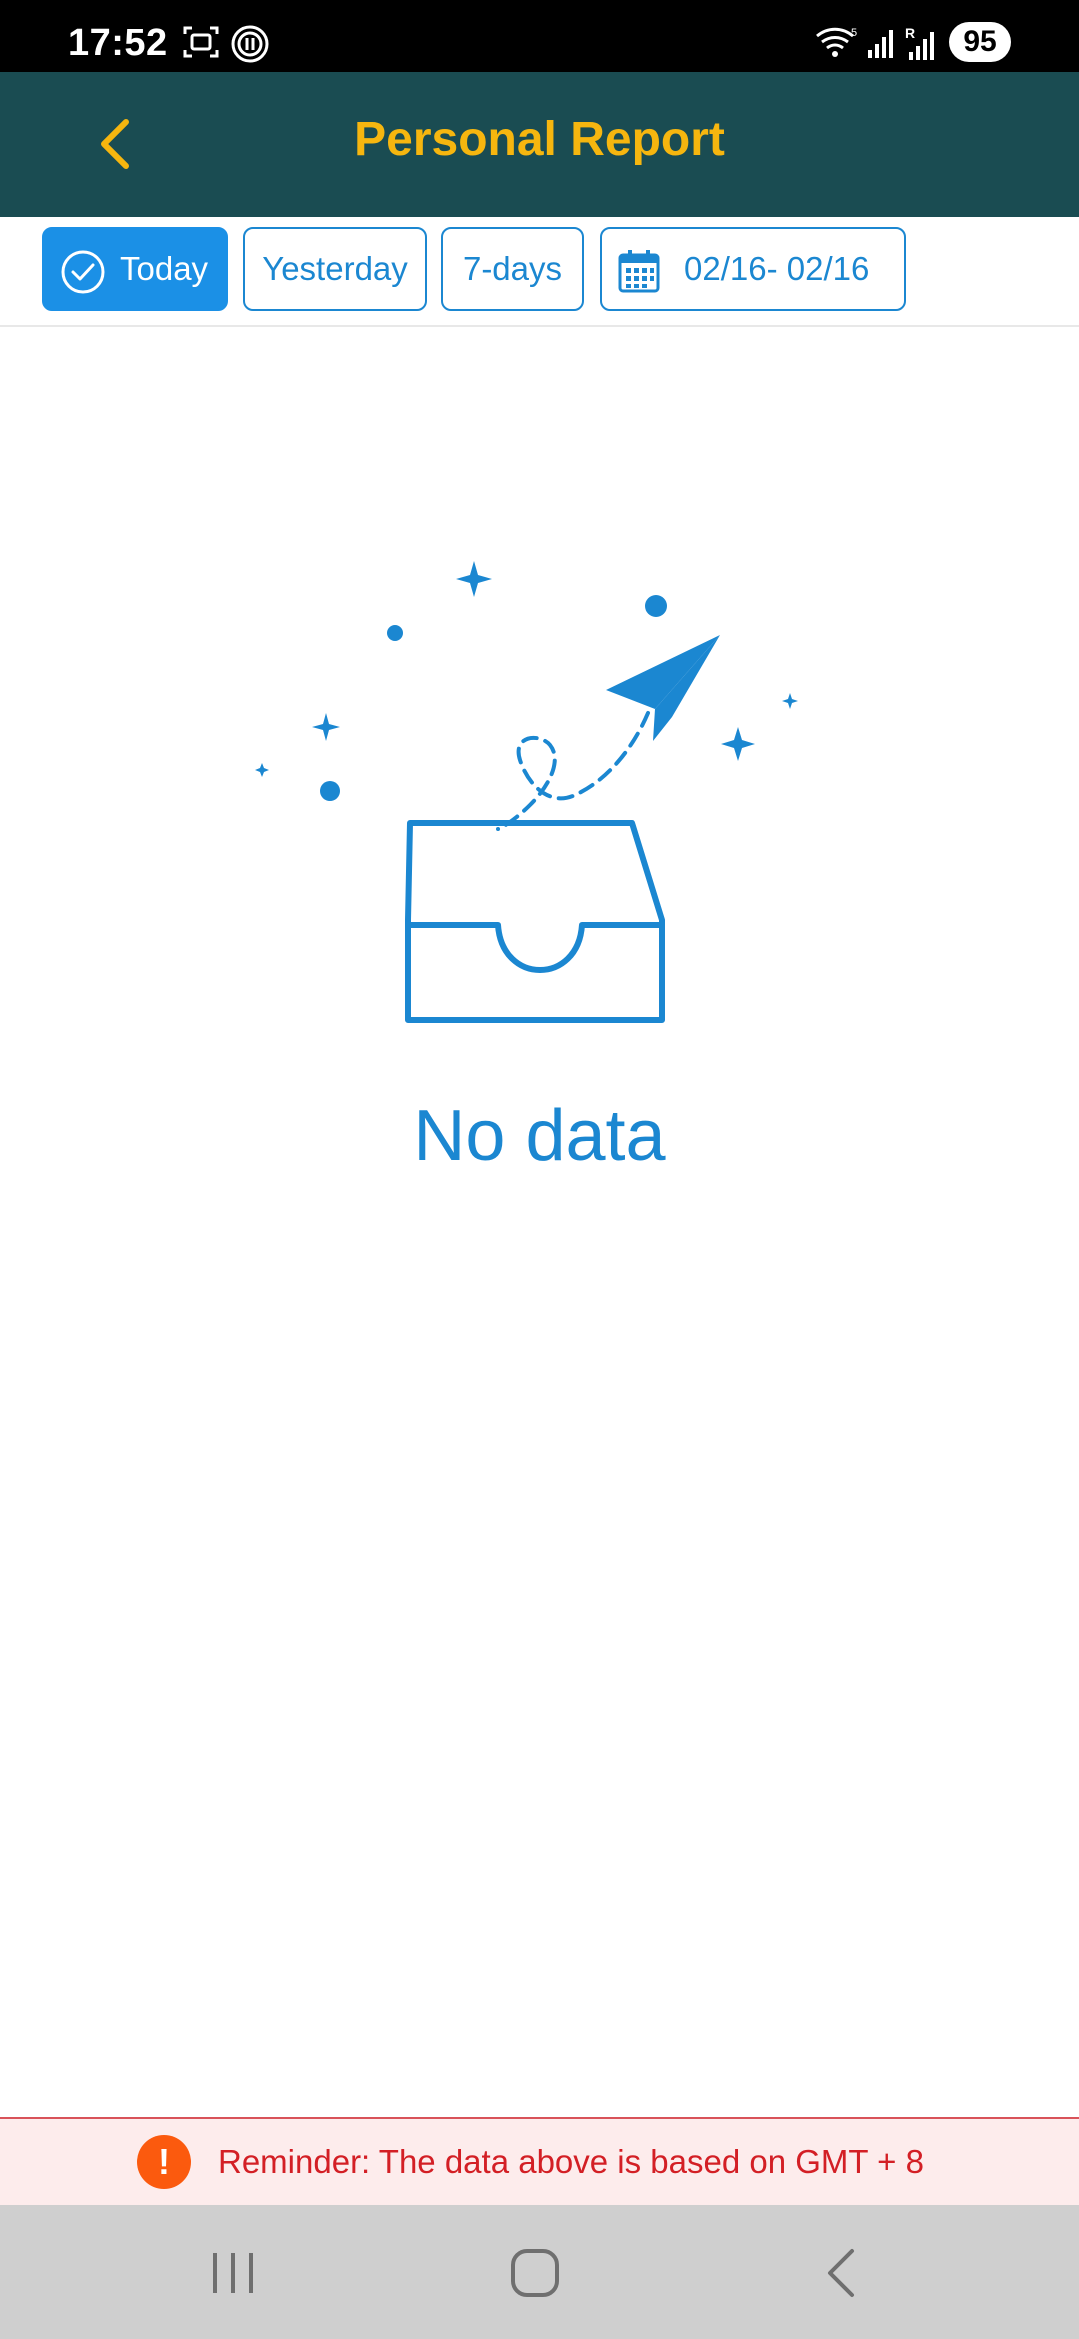 This screenshot has width=1079, height=2339. I want to click on recent-apps-icon, so click(233, 2273).